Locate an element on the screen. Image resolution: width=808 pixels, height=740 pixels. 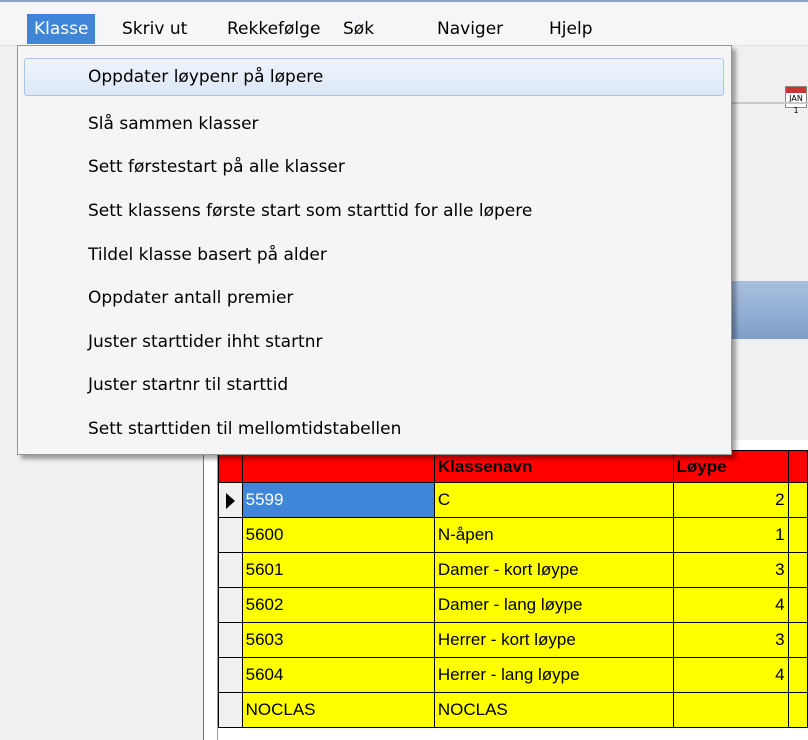
calendar-icon: JAN 1 is located at coordinates (796, 100).